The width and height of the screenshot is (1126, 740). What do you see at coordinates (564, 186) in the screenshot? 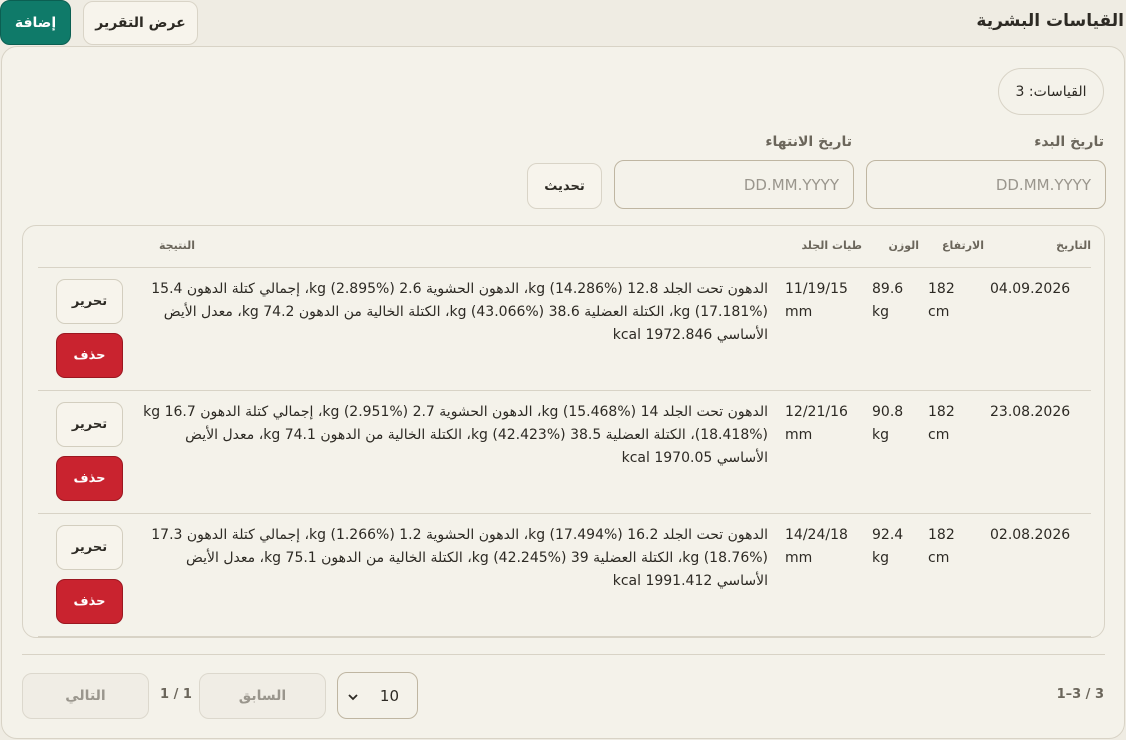
I see `refresh-button: تحديث` at bounding box center [564, 186].